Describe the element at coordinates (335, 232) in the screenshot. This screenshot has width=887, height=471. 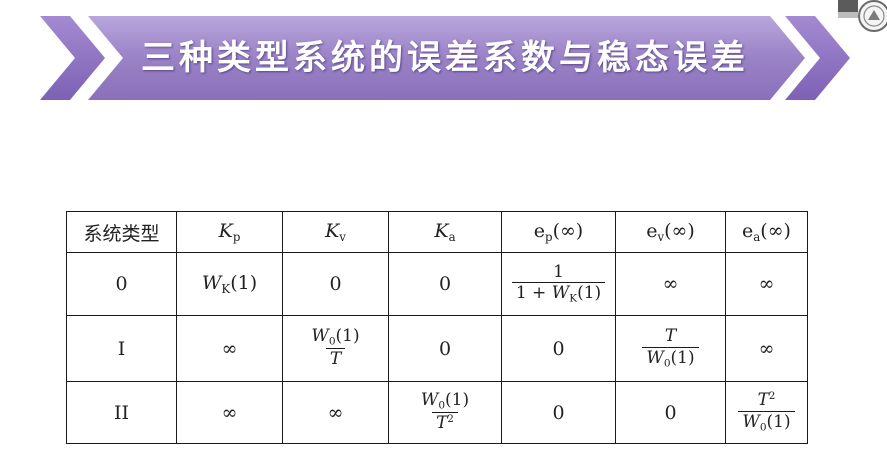
I see `header-kv: Kv` at that location.